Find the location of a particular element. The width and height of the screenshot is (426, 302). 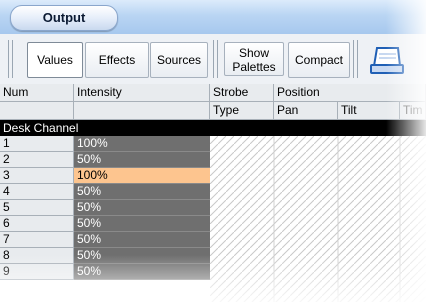

title-bar: Output is located at coordinates (213, 17).